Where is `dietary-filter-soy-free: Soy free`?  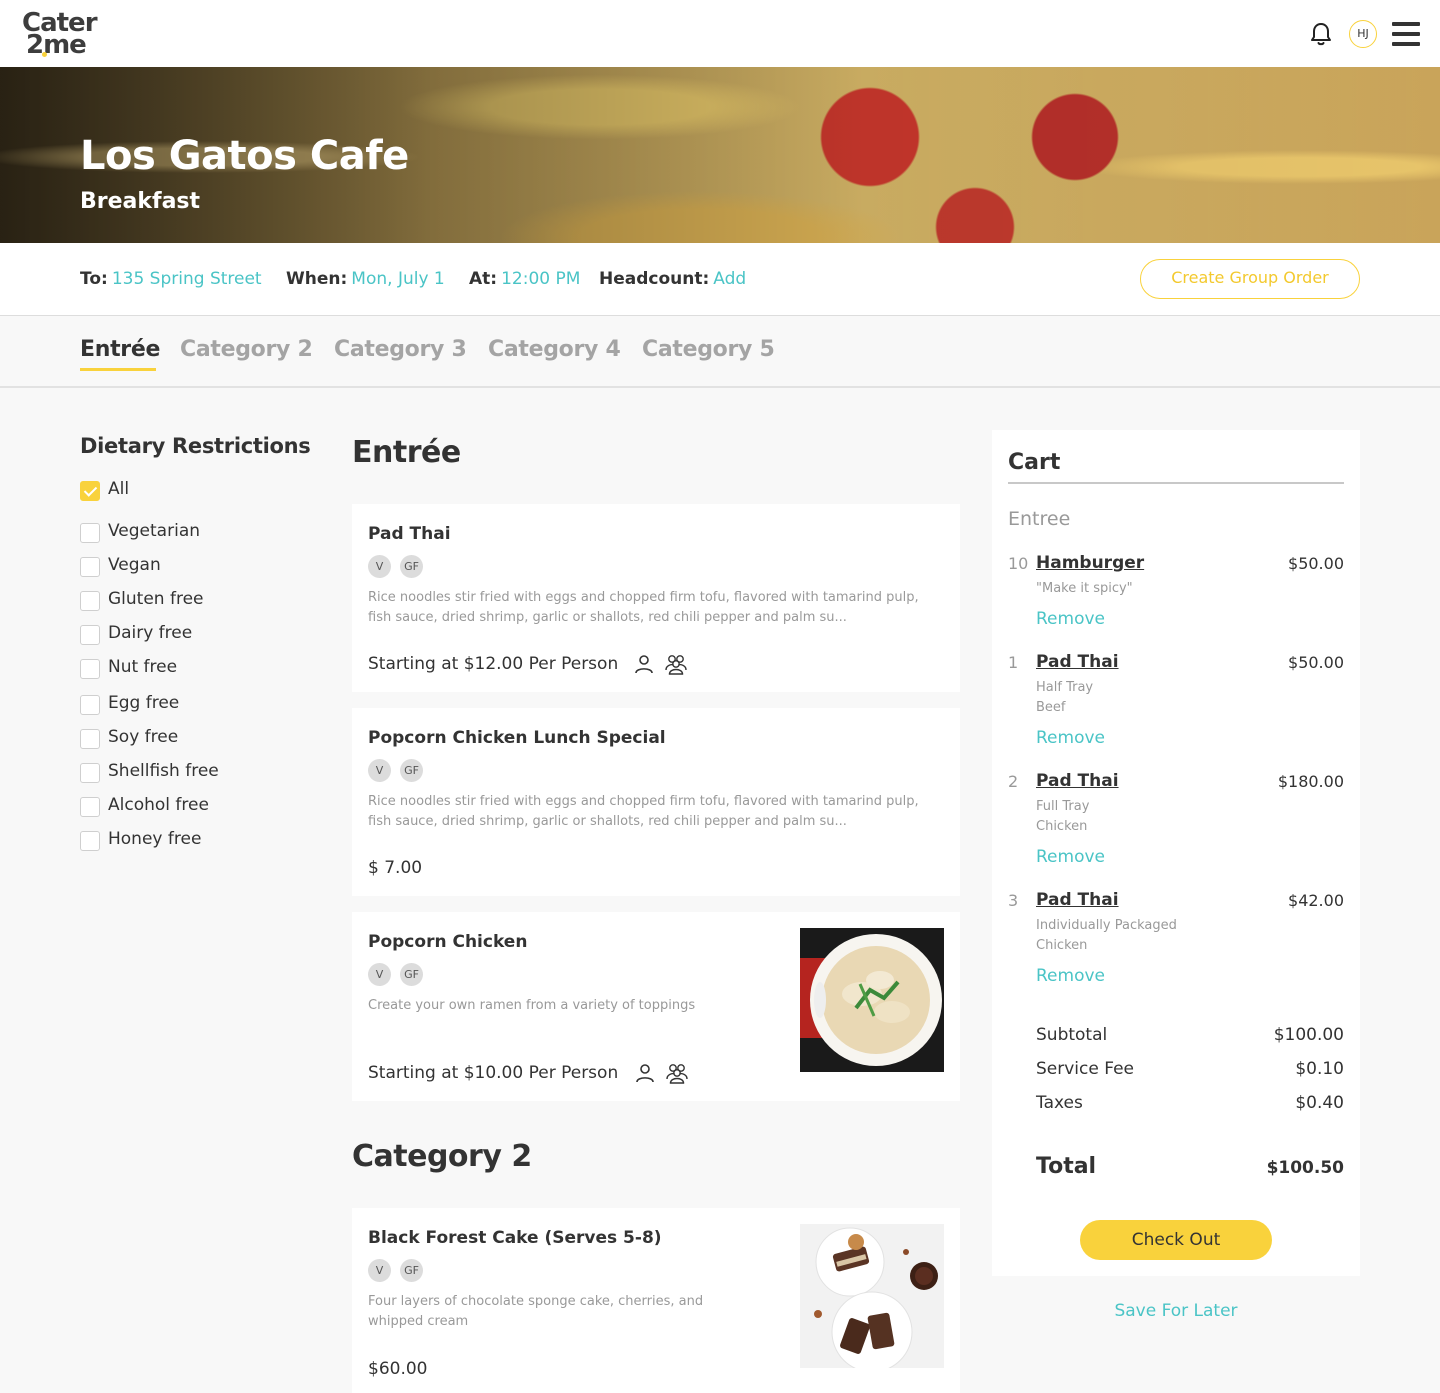 dietary-filter-soy-free: Soy free is located at coordinates (190, 738).